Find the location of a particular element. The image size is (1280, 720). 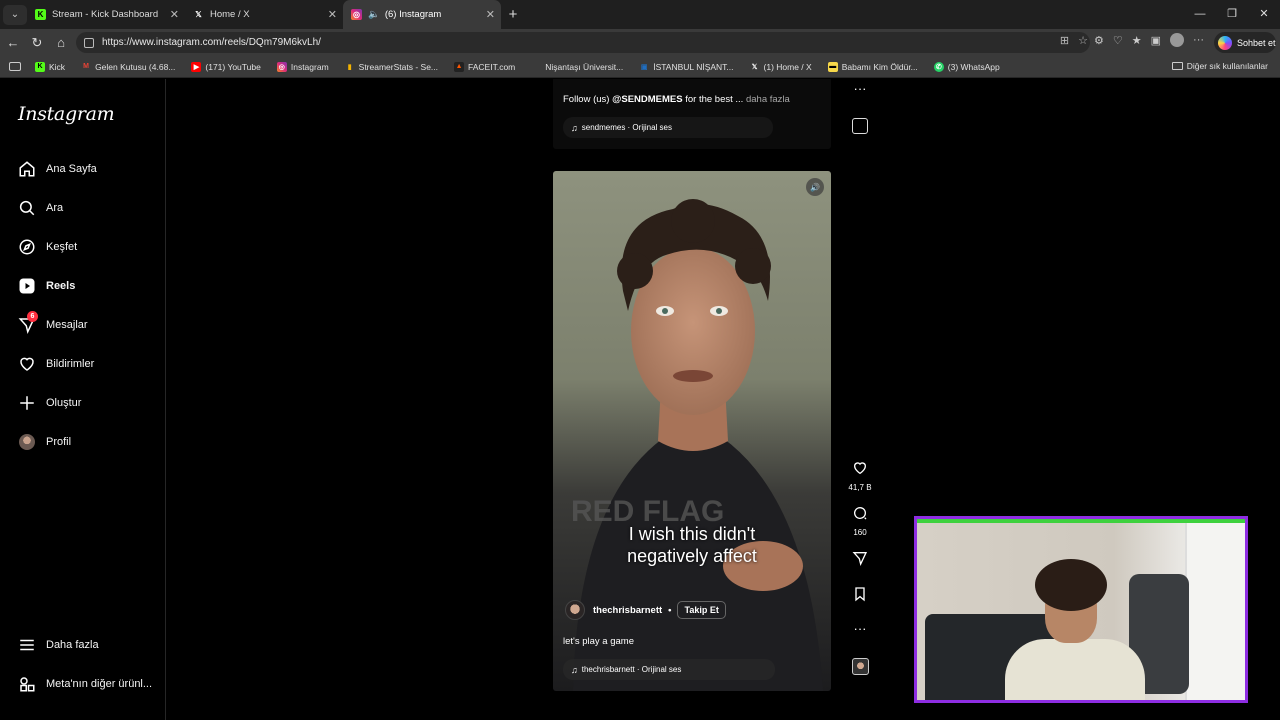

reels-icon is located at coordinates (27, 286).